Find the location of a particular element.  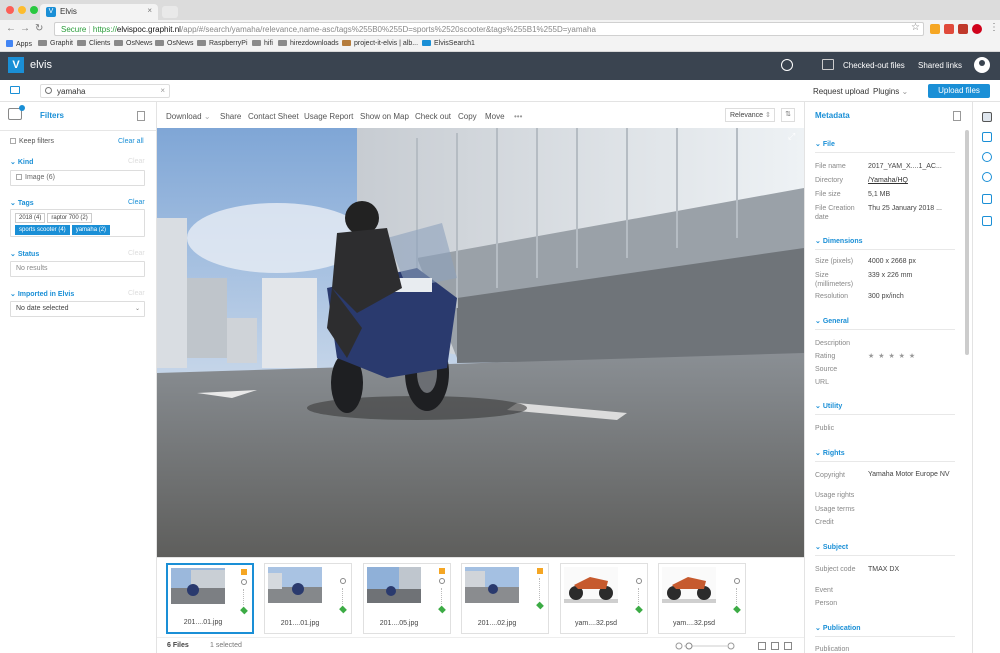

thumbnail-filename: yam....32.psd is located at coordinates (694, 623).